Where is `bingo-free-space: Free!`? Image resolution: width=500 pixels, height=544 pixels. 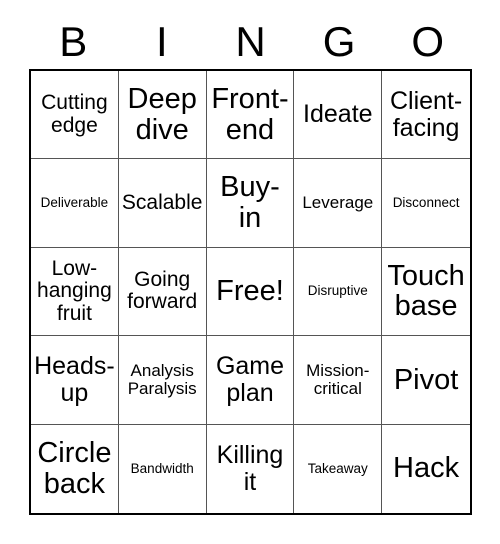 bingo-free-space: Free! is located at coordinates (250, 292).